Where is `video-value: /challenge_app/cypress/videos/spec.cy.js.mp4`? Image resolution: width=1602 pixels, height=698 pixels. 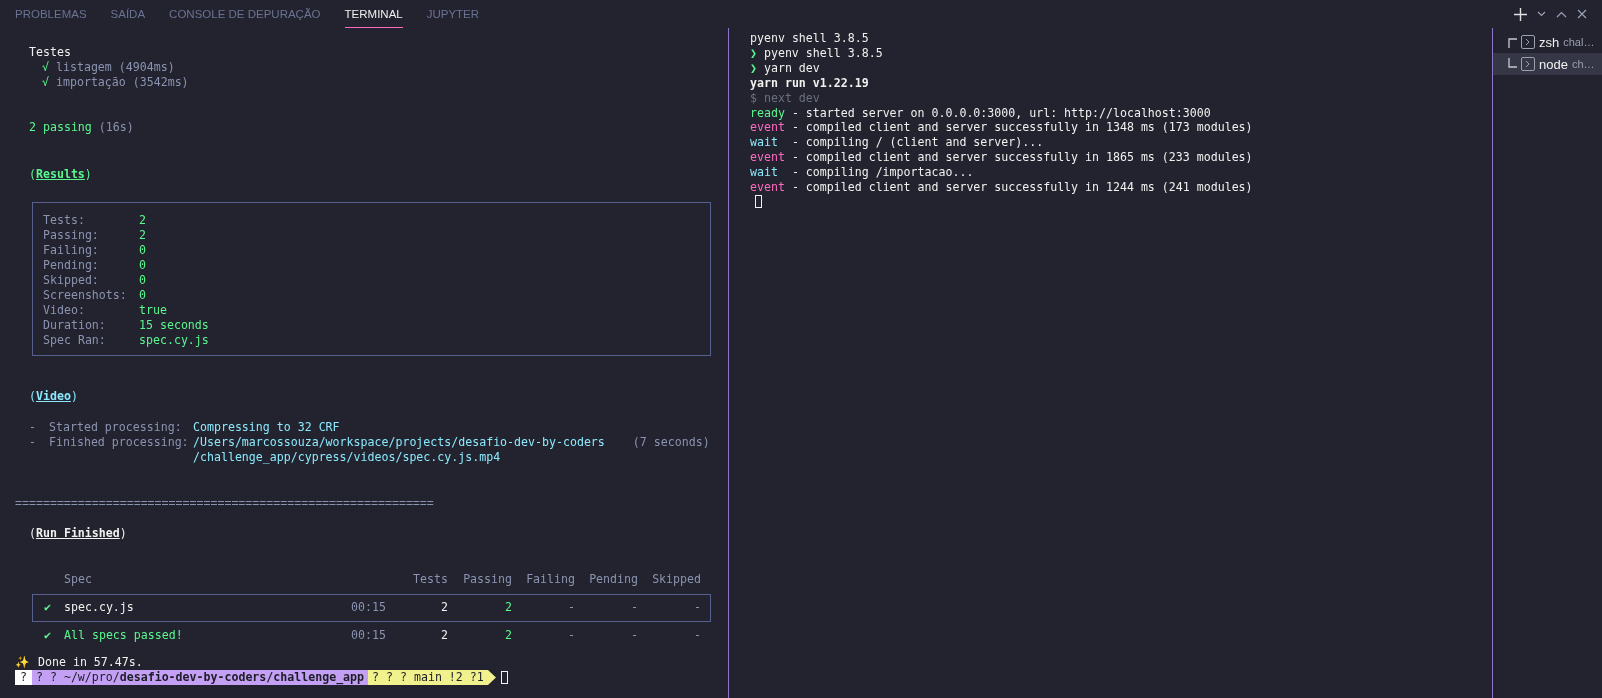
video-value: /challenge_app/cypress/videos/spec.cy.js.mp4 is located at coordinates (347, 458).